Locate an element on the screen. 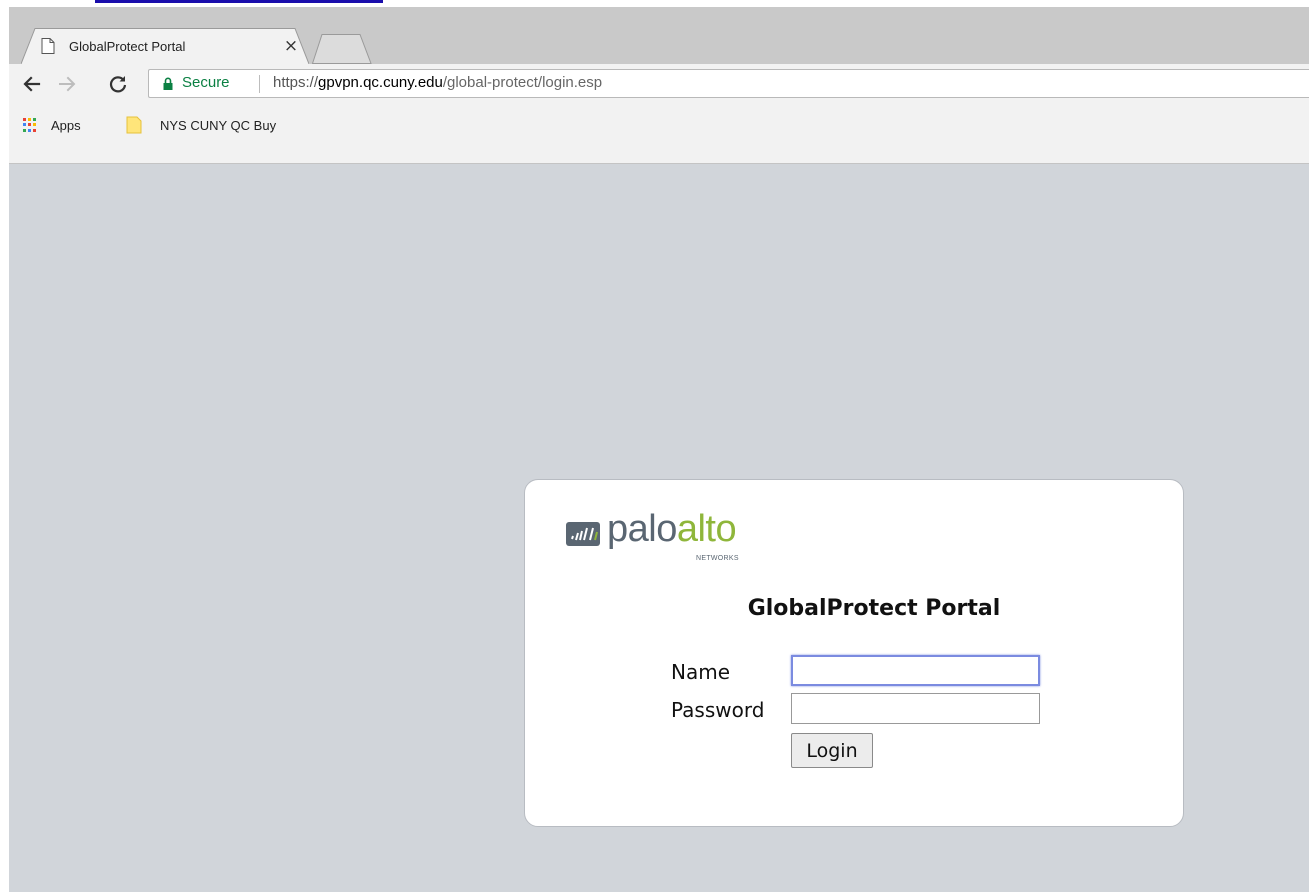 This screenshot has height=892, width=1309. bookmark-label: NYS CUNY QC Buy is located at coordinates (218, 125).